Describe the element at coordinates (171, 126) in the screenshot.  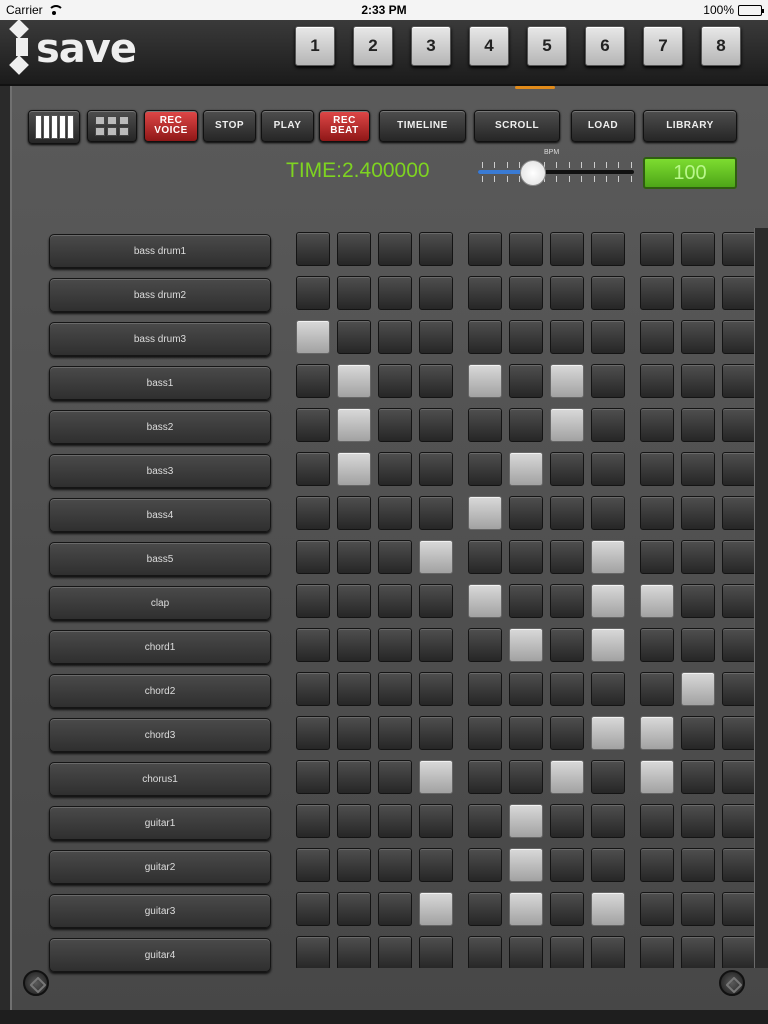
I see `rec-voice-button: REC VOICE` at that location.